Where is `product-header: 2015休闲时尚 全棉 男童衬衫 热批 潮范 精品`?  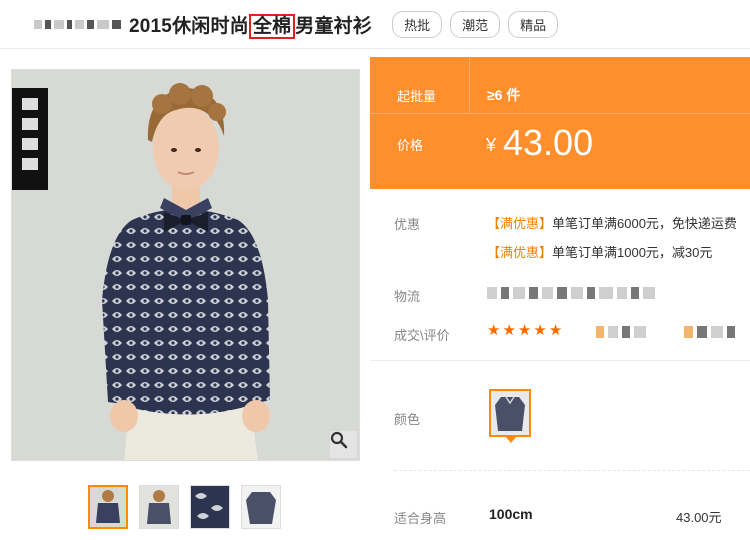 product-header: 2015休闲时尚 全棉 男童衬衫 热批 潮范 精品 is located at coordinates (375, 24).